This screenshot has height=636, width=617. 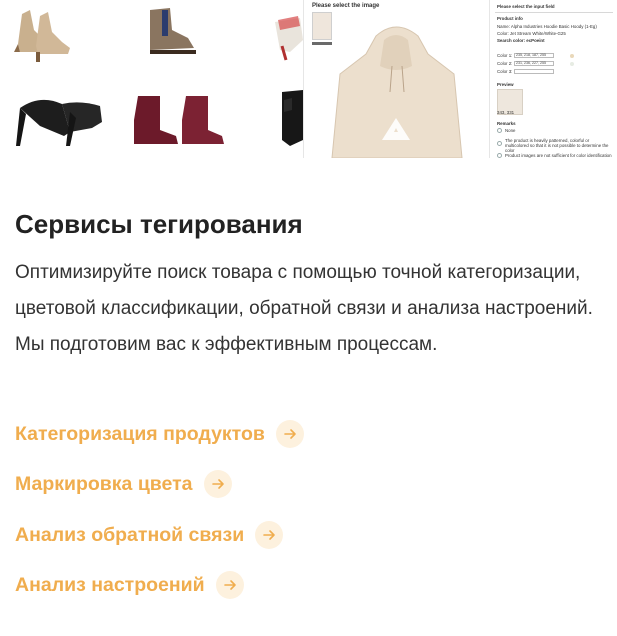 What do you see at coordinates (521, 40) in the screenshot?
I see `search-color-line: Search color: ecPoeint` at bounding box center [521, 40].